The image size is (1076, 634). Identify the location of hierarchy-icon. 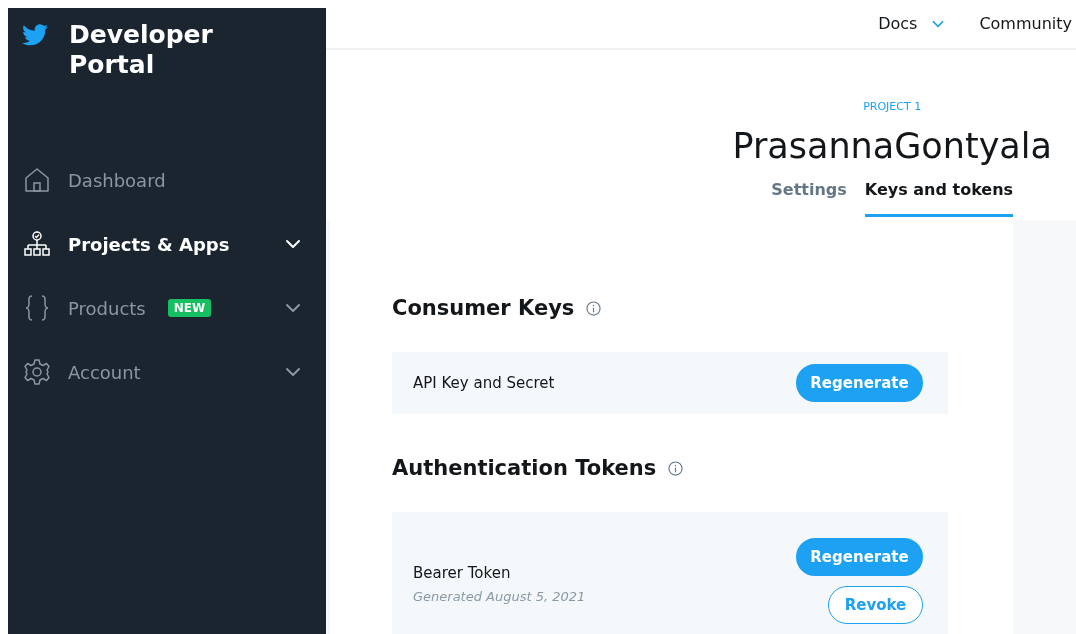
(37, 244).